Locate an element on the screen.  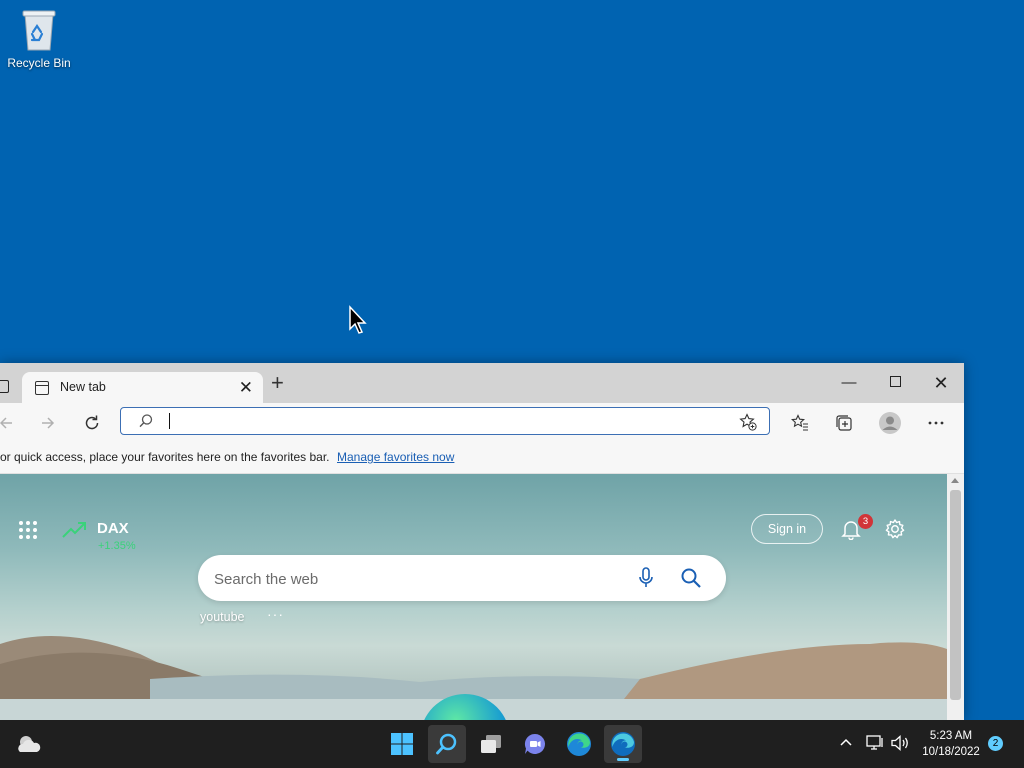
collections-button is located at coordinates (844, 423).